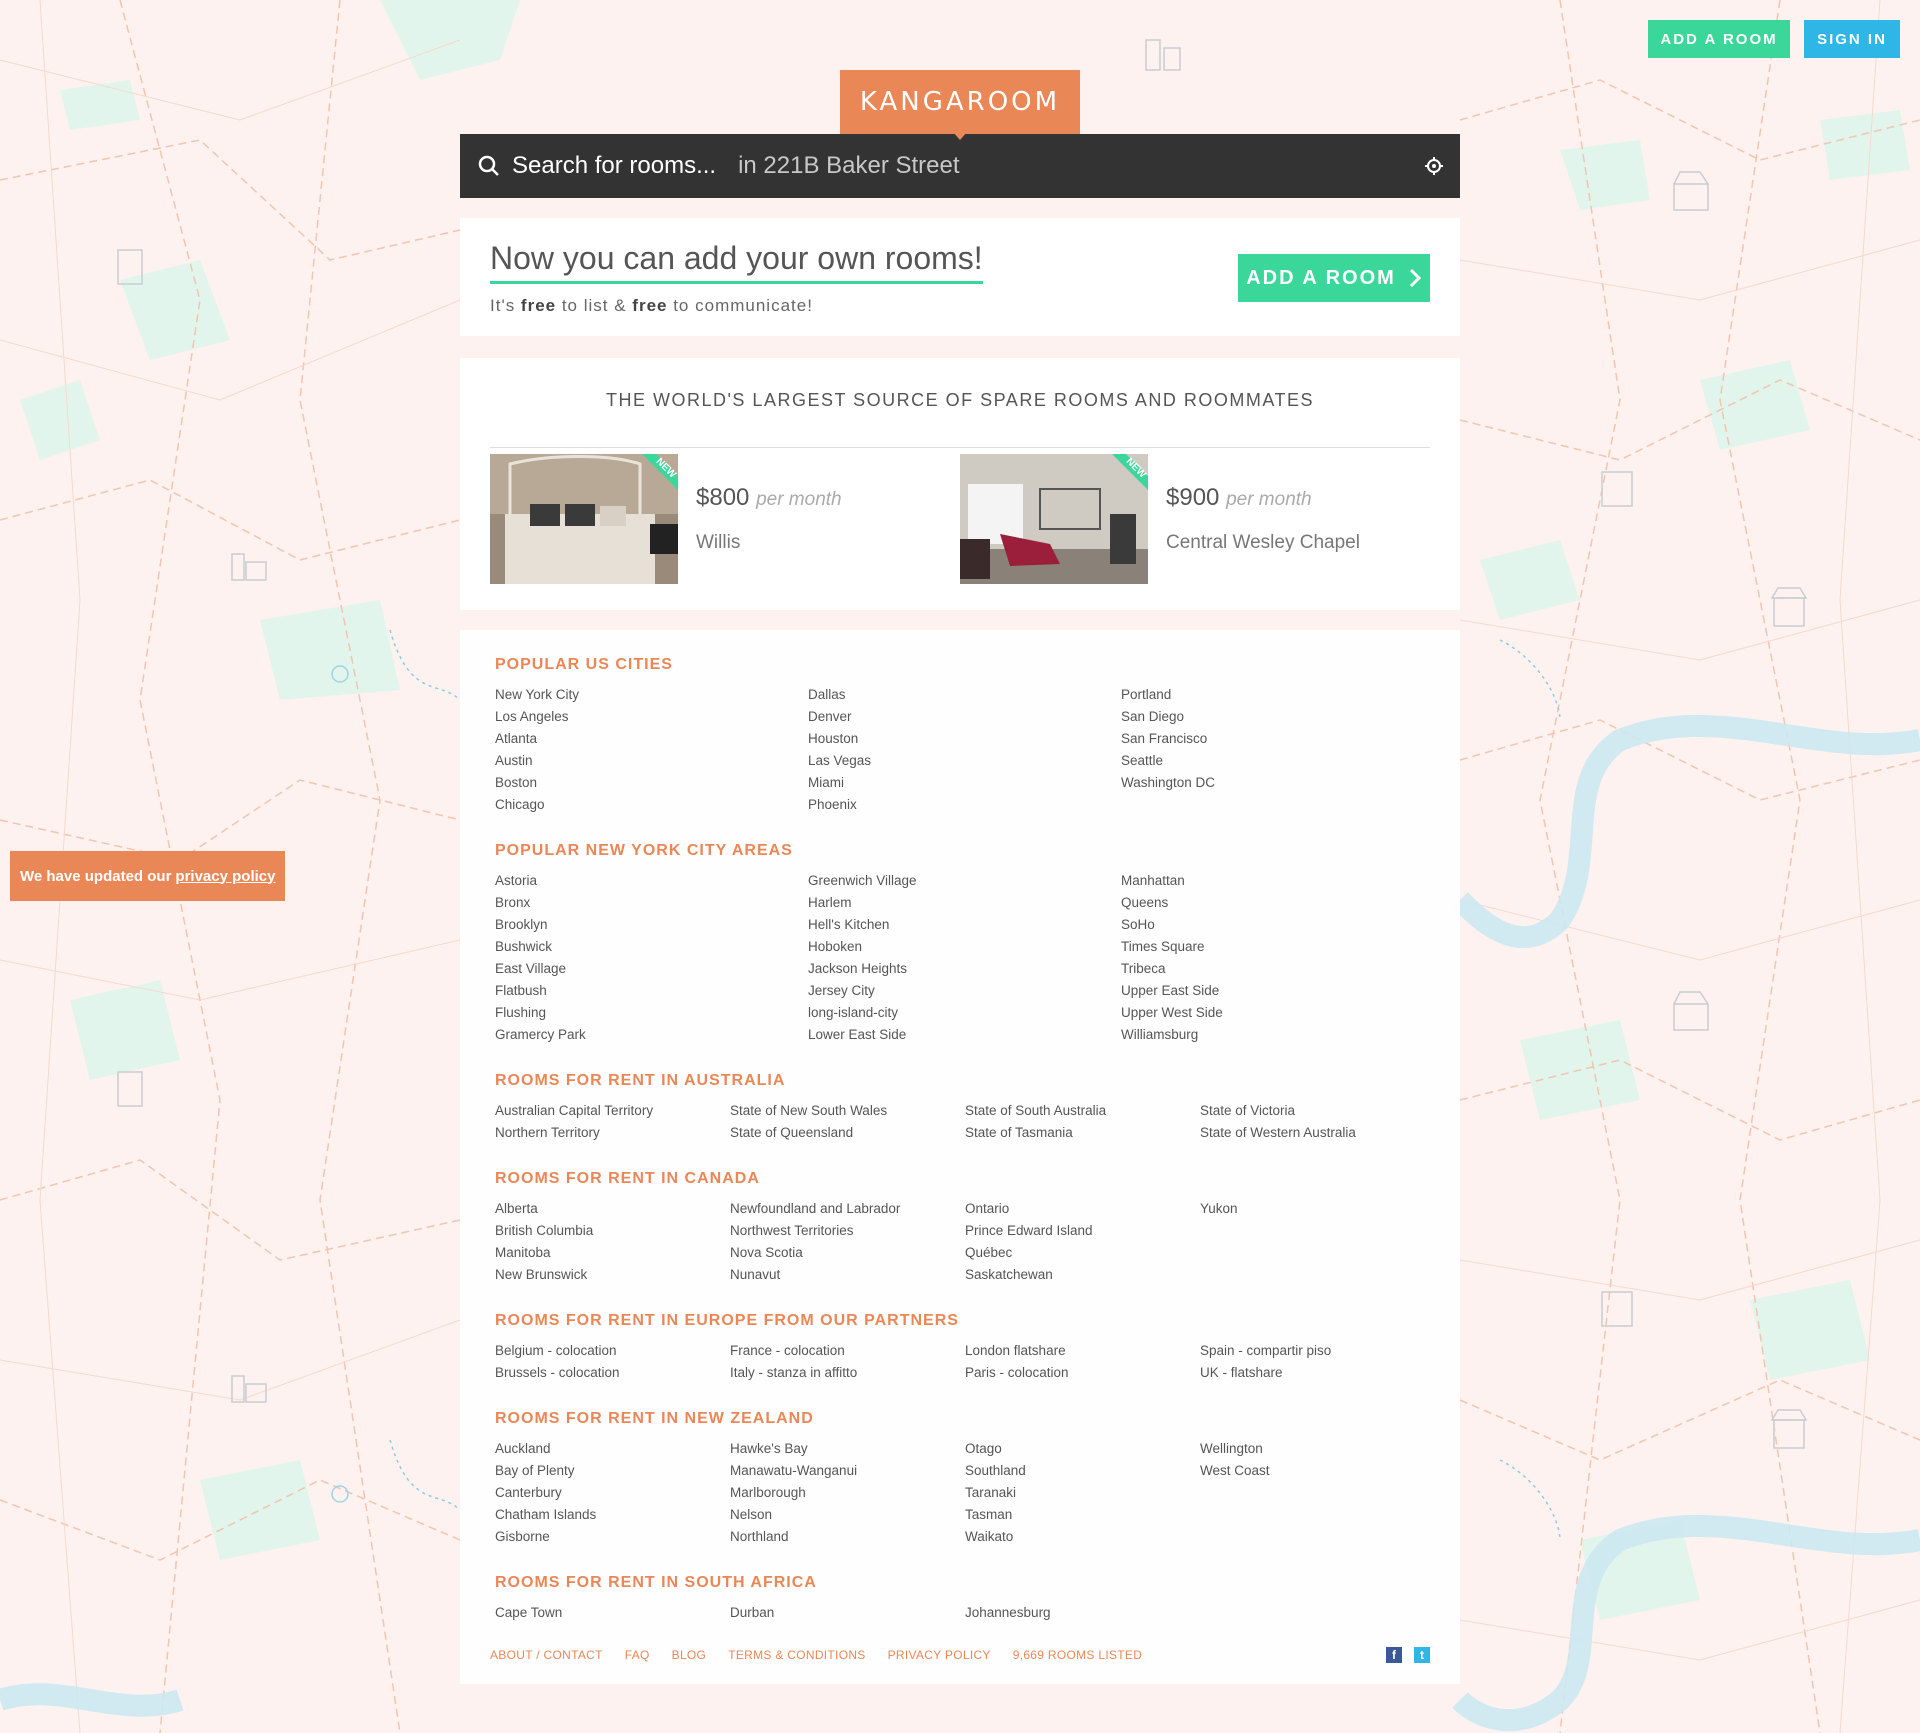 The width and height of the screenshot is (1920, 1733). Describe the element at coordinates (651, 947) in the screenshot. I see `area-link: Bushwick` at that location.